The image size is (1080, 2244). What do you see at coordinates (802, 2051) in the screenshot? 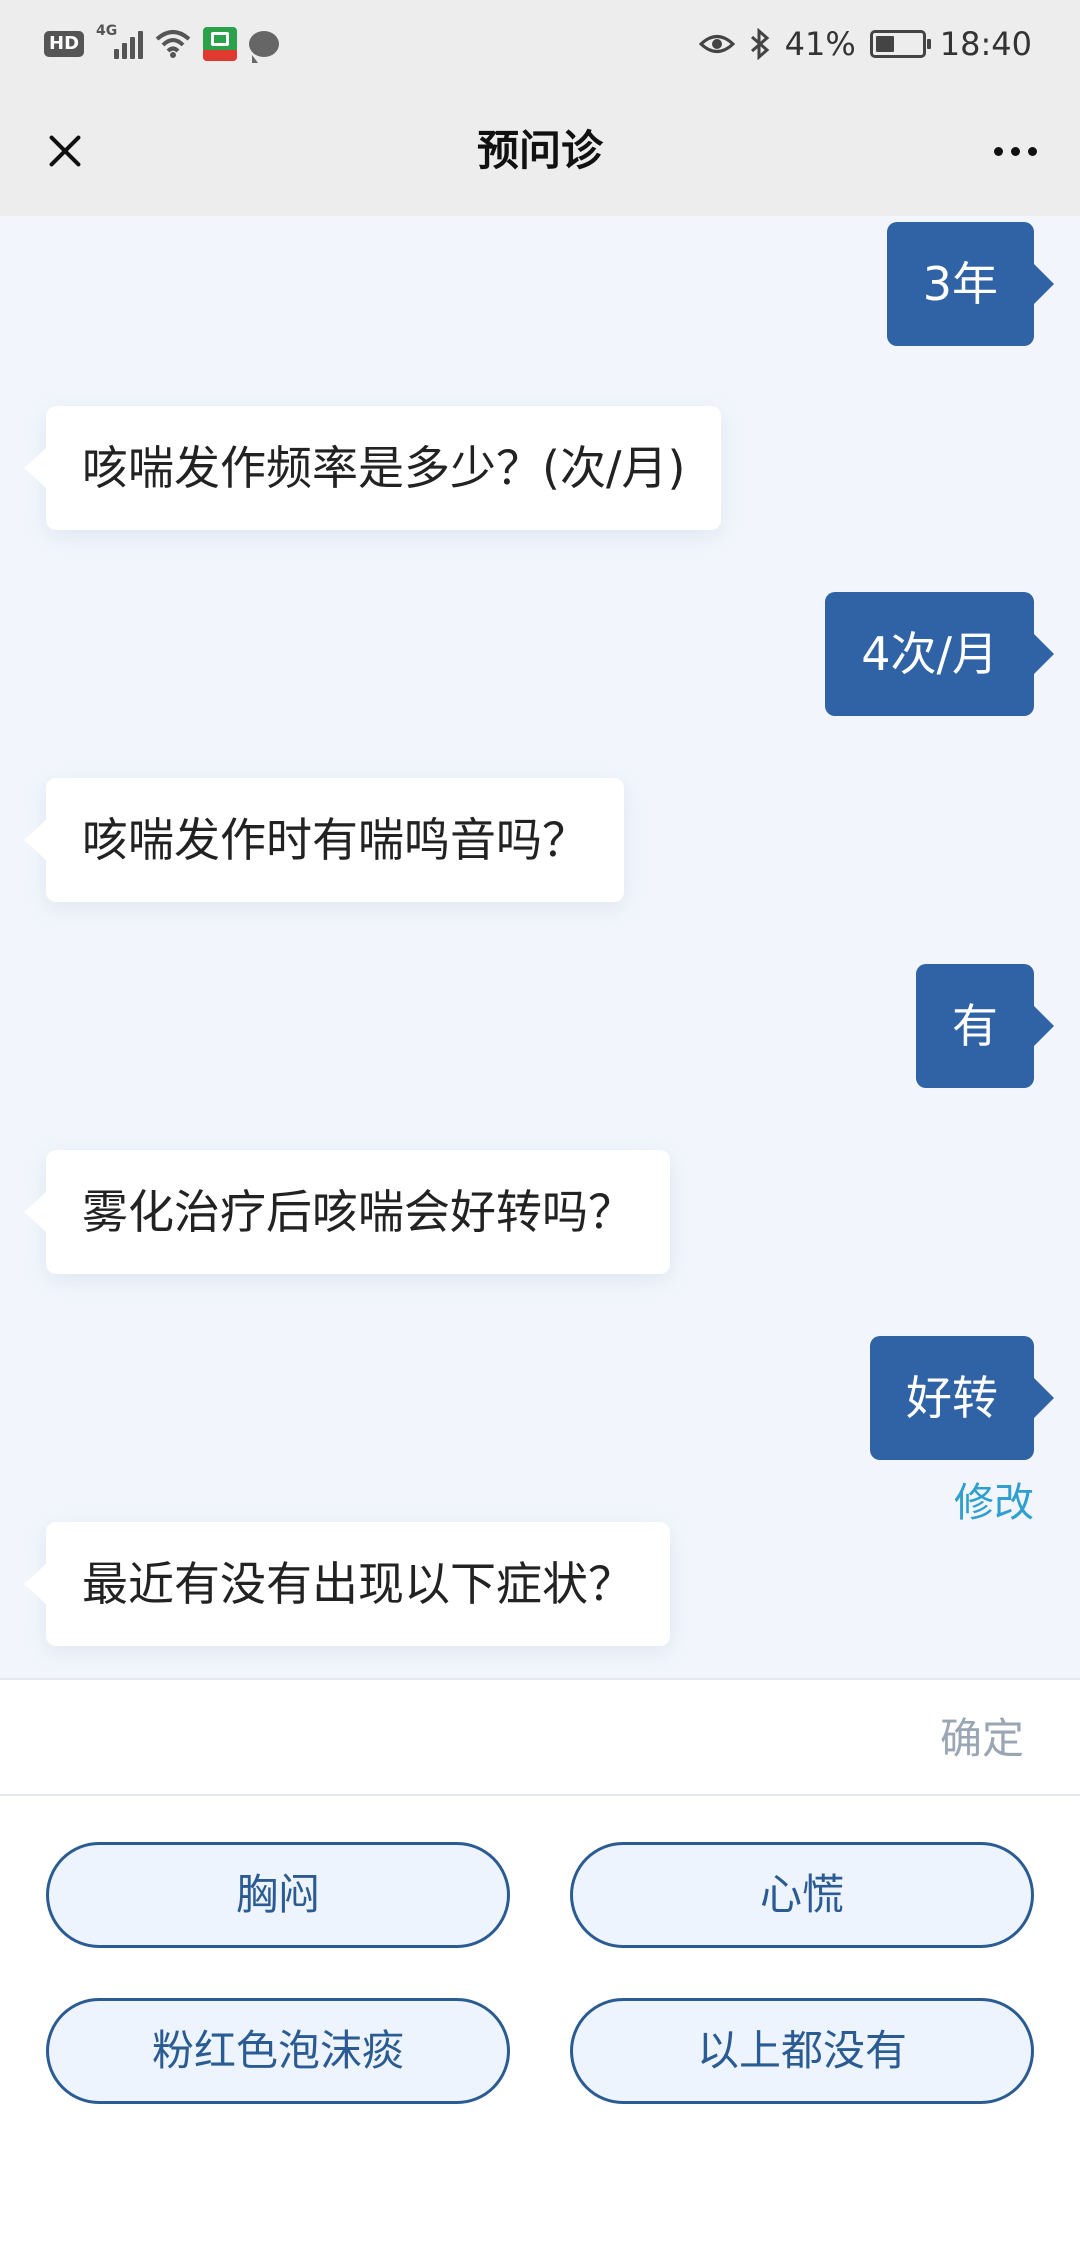
I see `option-button: 以上都没有` at bounding box center [802, 2051].